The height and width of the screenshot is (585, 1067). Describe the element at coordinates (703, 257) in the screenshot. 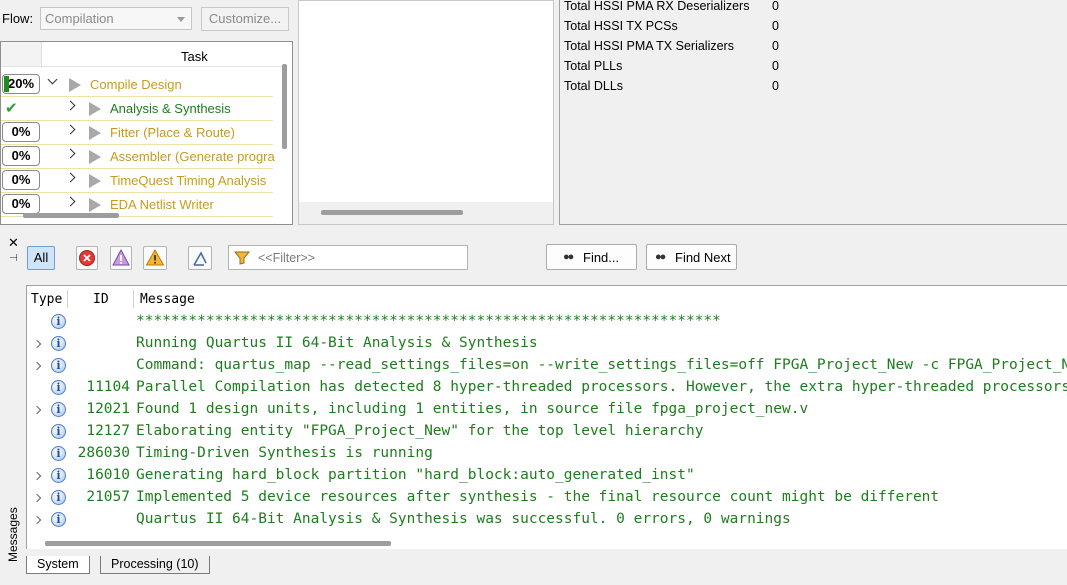

I see `find-next-button-label: Find Next` at that location.